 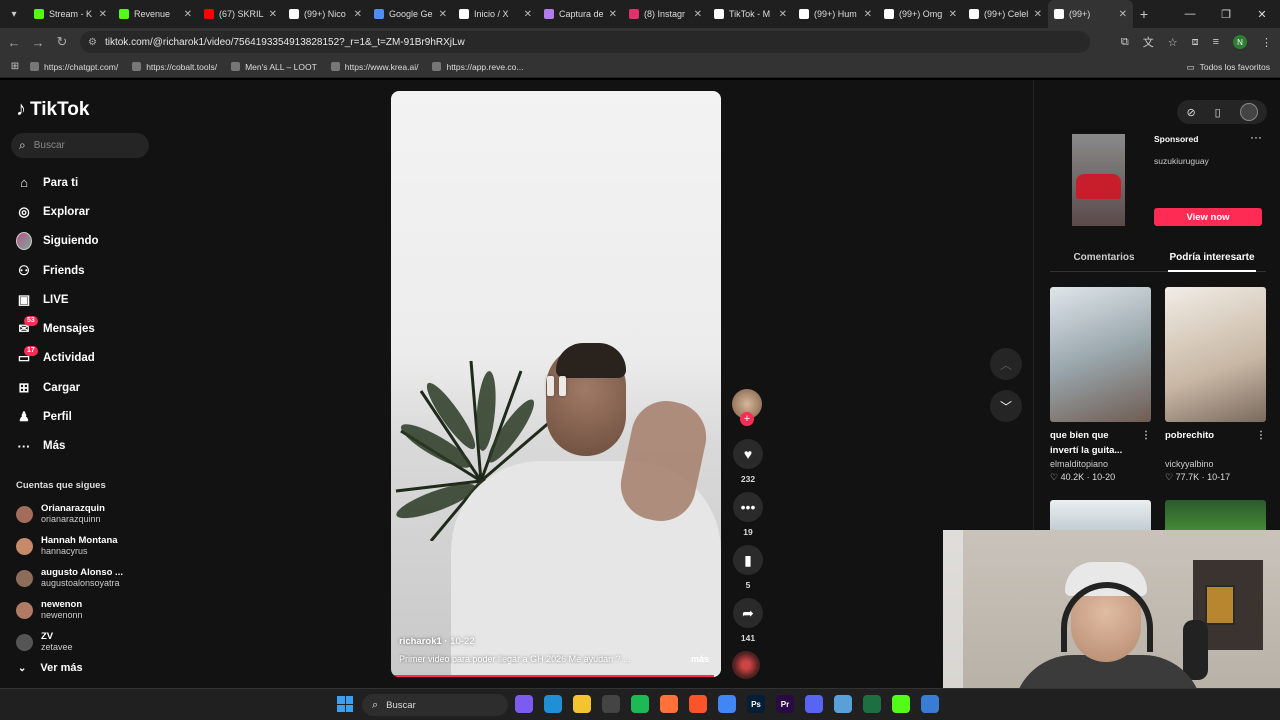 What do you see at coordinates (14, 42) in the screenshot?
I see `back-icon: ←` at bounding box center [14, 42].